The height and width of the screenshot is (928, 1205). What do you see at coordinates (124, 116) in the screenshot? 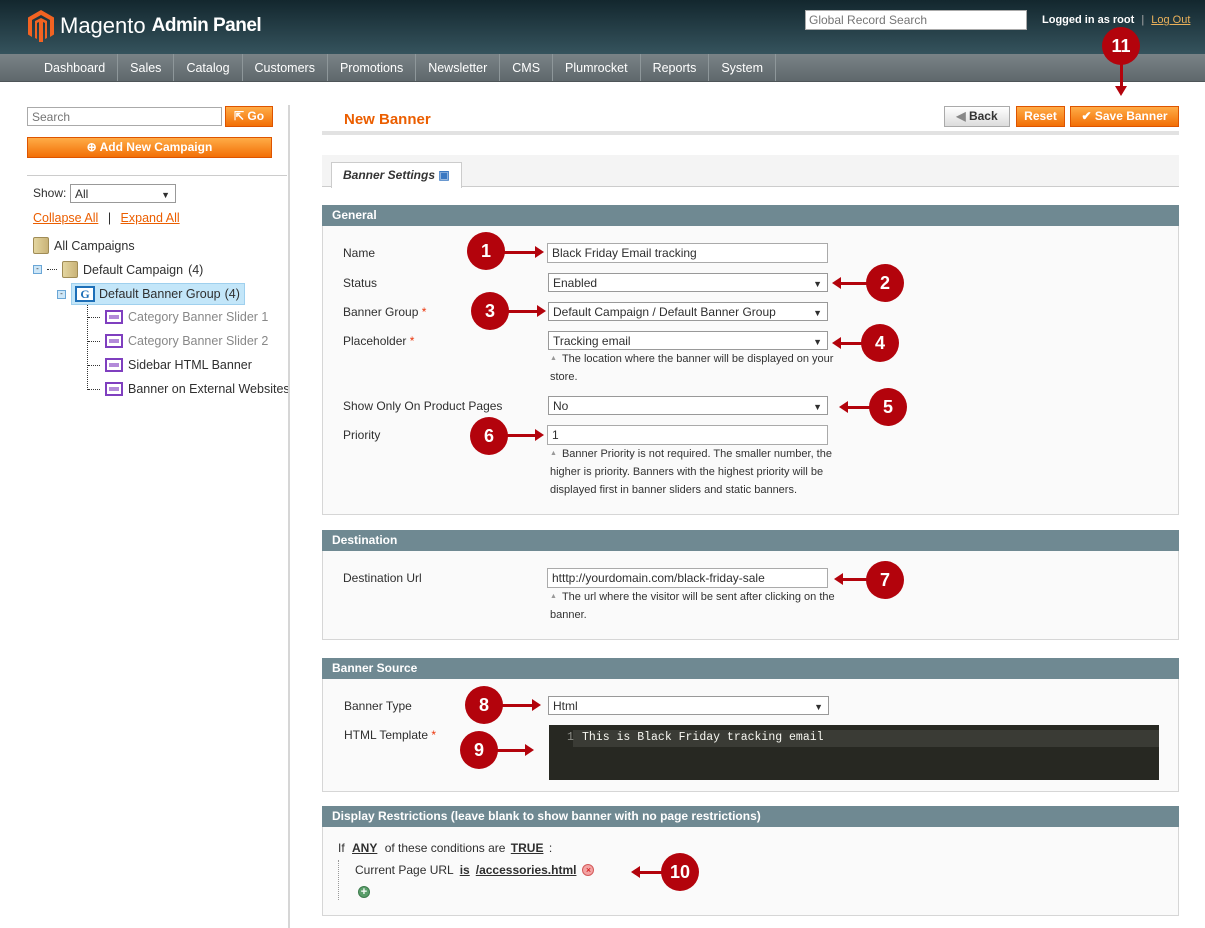
I see `sidebar-search-input` at bounding box center [124, 116].